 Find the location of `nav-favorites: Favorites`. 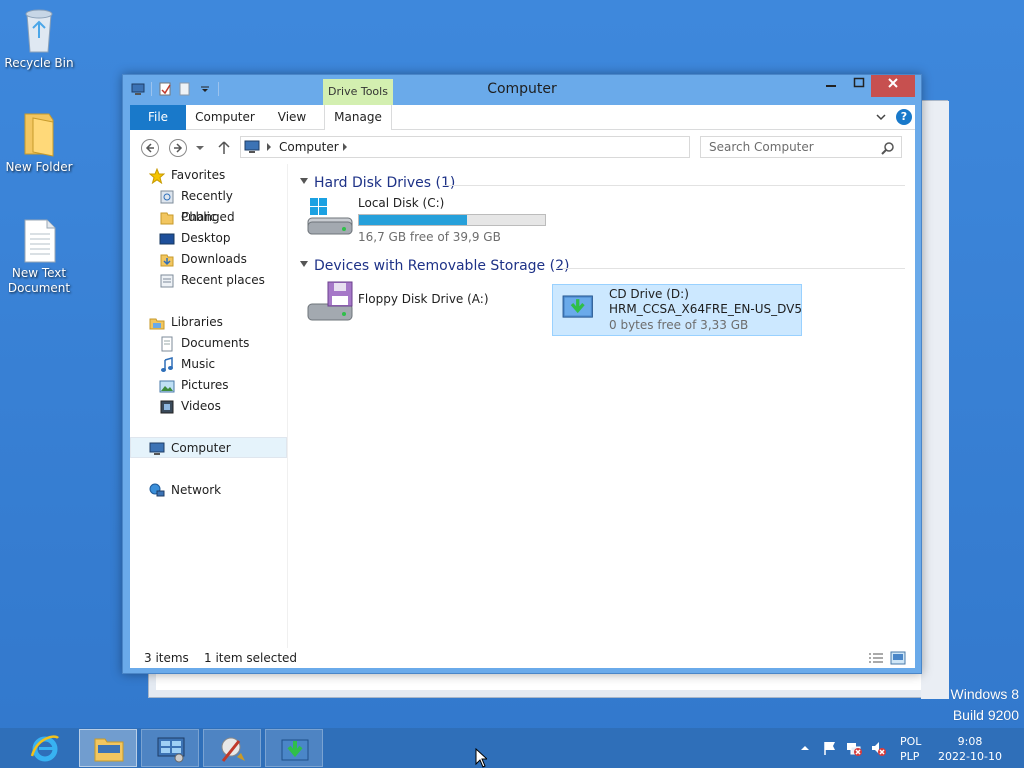

nav-favorites: Favorites is located at coordinates (208, 175).